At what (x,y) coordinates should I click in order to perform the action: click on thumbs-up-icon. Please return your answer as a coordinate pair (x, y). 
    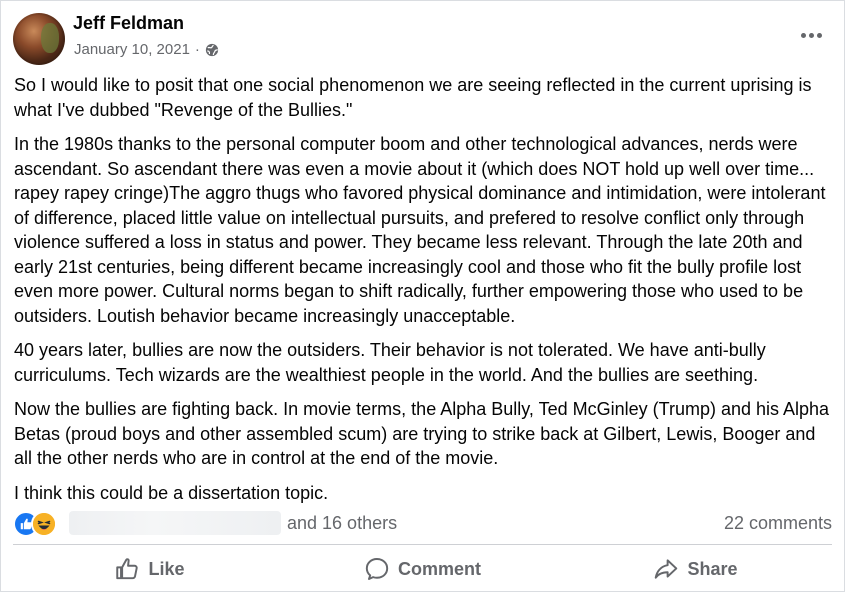
    Looking at the image, I should click on (127, 569).